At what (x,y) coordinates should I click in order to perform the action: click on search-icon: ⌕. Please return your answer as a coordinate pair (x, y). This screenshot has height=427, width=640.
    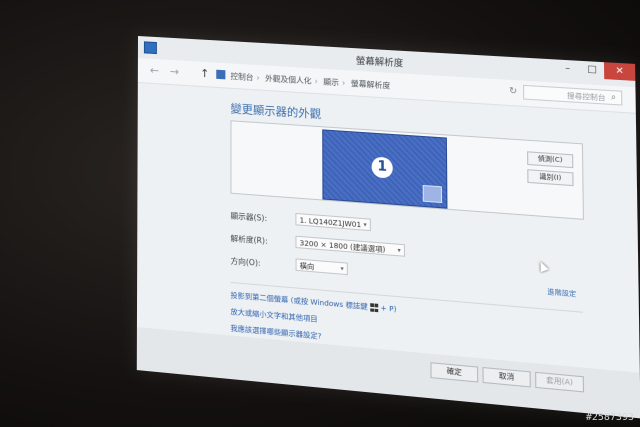
    Looking at the image, I should click on (613, 97).